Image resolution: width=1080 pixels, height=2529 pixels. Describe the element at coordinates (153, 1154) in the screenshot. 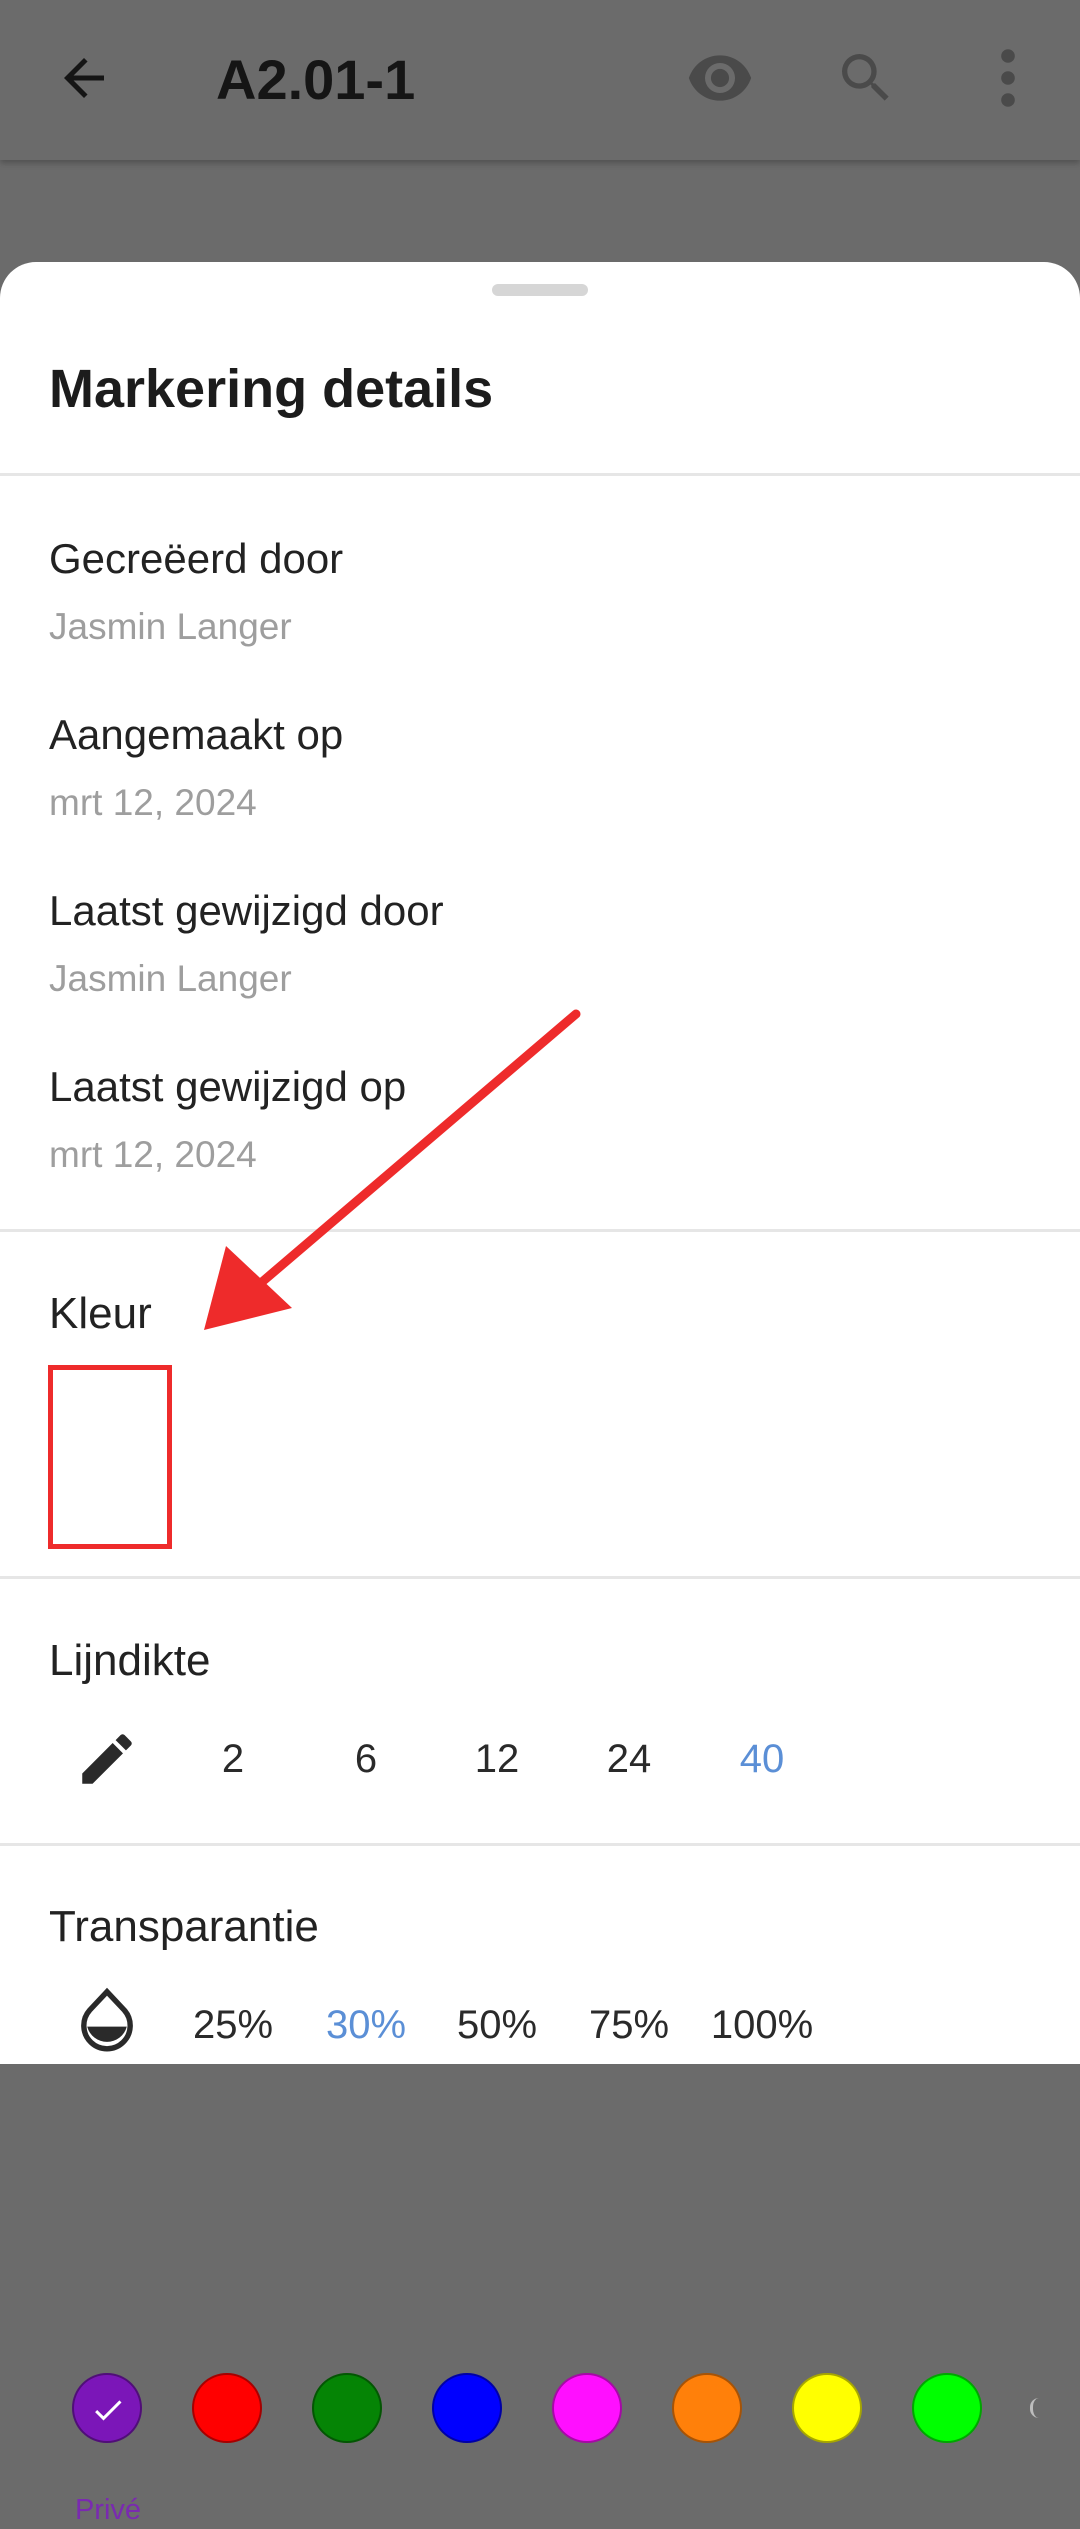

I see `modified-on-value: mrt 12, 2024` at that location.